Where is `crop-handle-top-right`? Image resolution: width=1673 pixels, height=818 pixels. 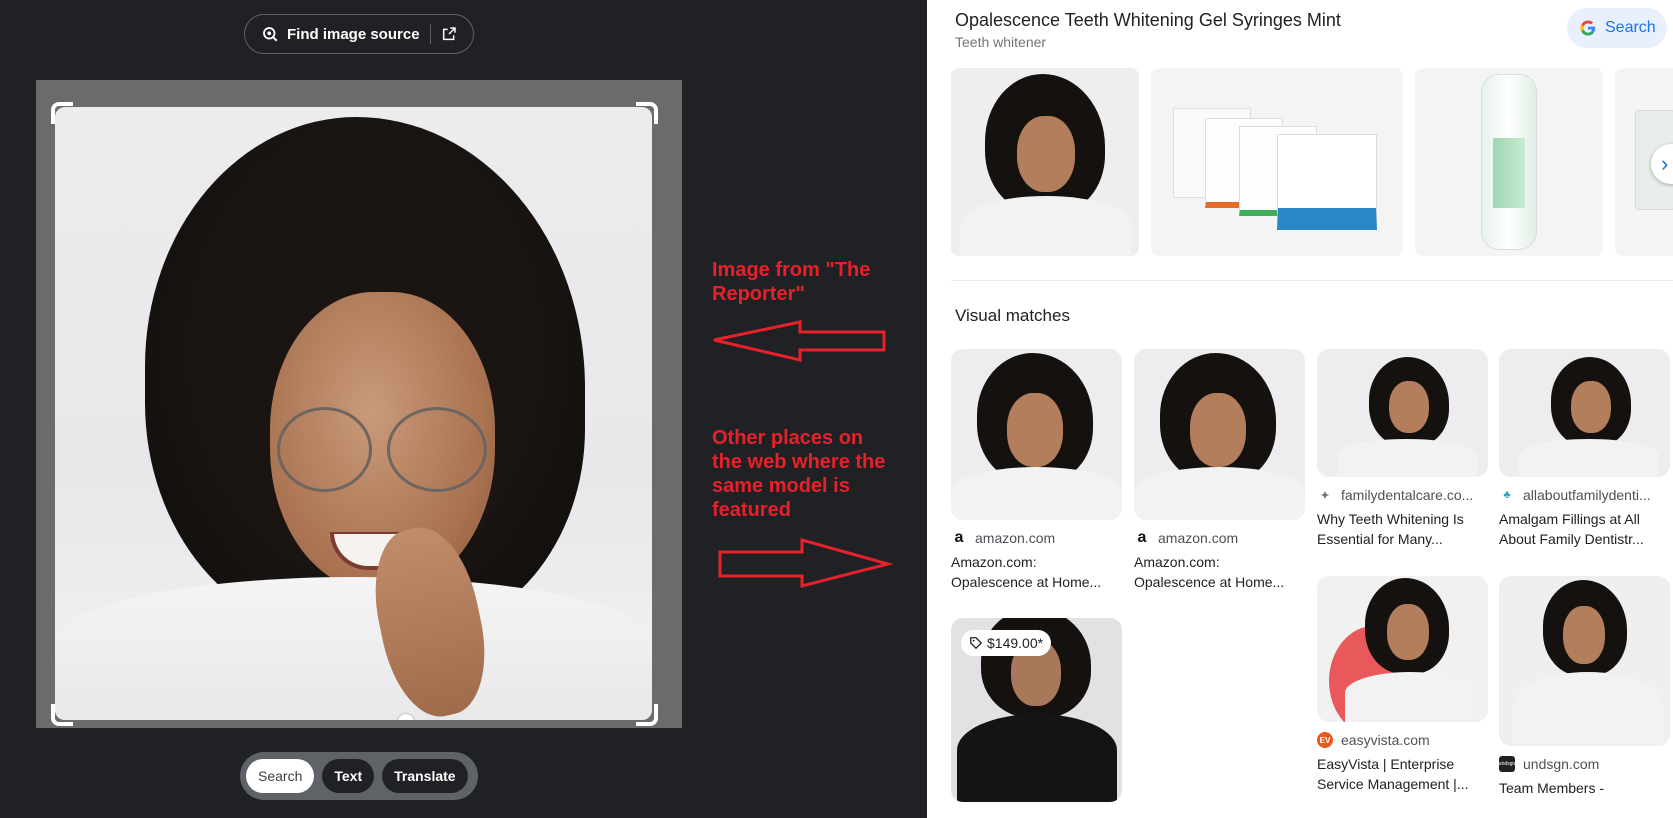 crop-handle-top-right is located at coordinates (647, 113).